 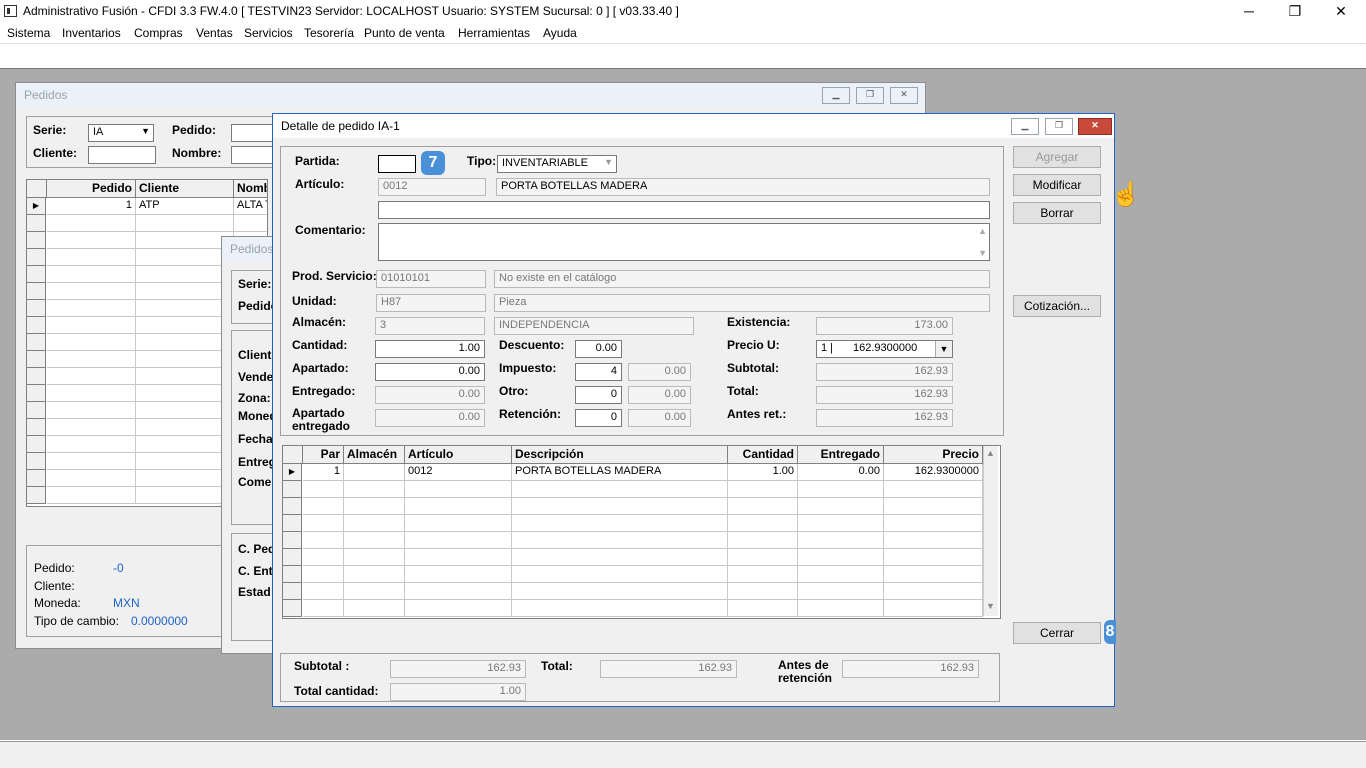 I want to click on chevron-down-icon: ▼, so click(x=943, y=349).